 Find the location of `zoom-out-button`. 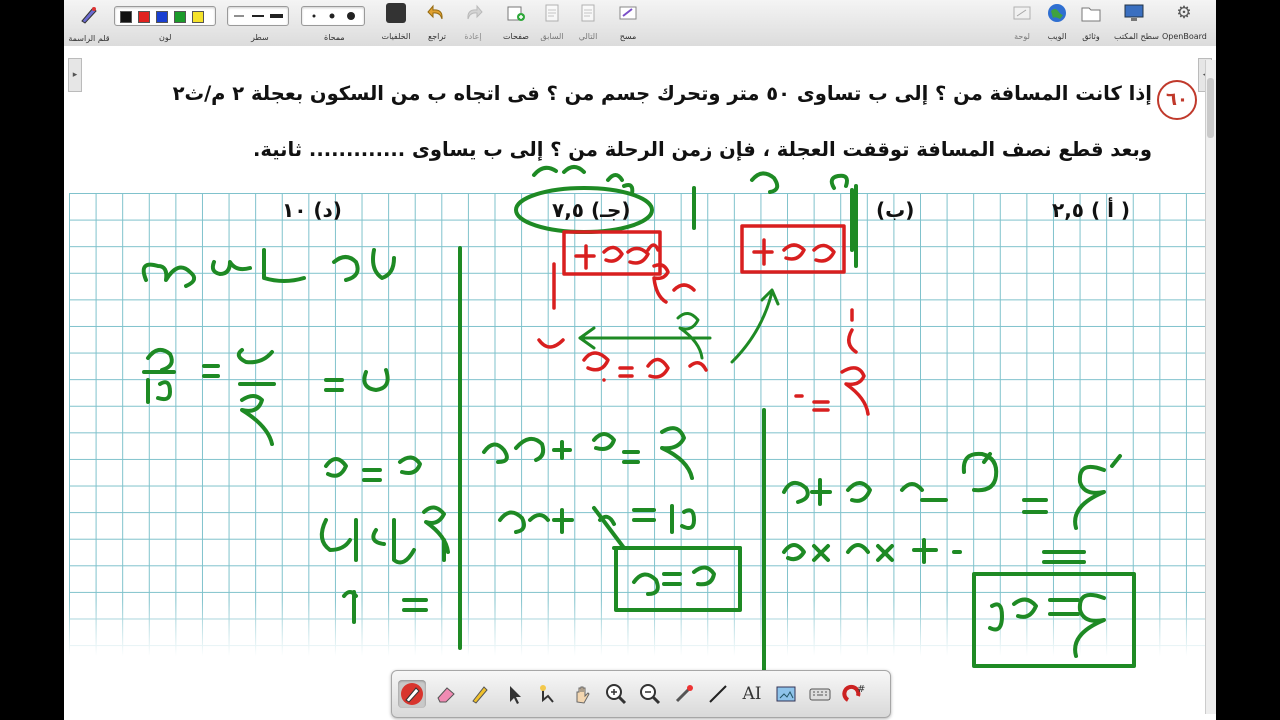

zoom-out-button is located at coordinates (650, 694).